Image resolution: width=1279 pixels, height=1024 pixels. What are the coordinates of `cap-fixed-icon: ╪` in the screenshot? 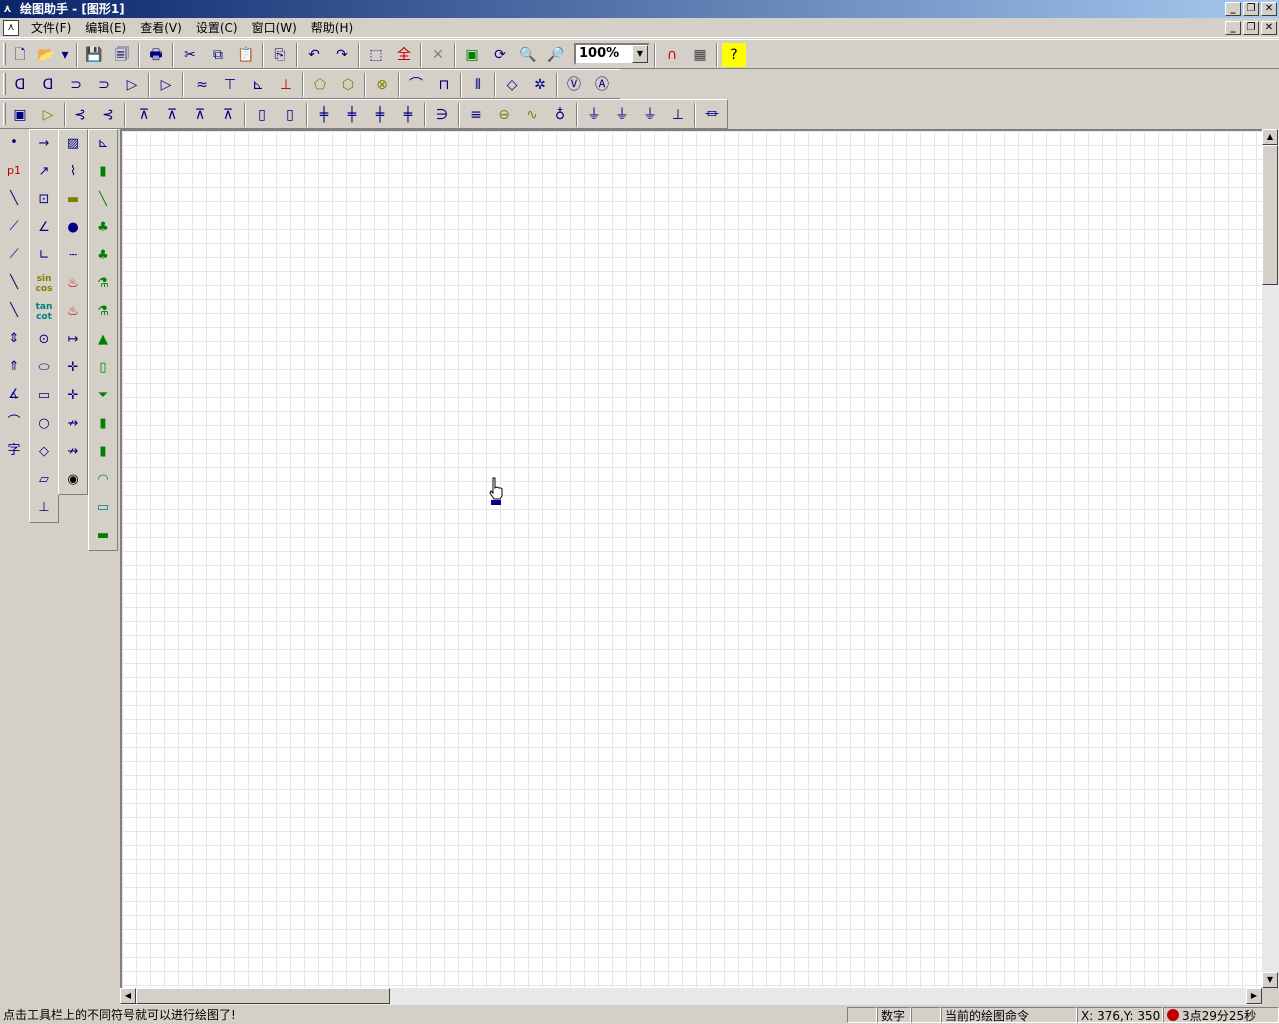 It's located at (324, 115).